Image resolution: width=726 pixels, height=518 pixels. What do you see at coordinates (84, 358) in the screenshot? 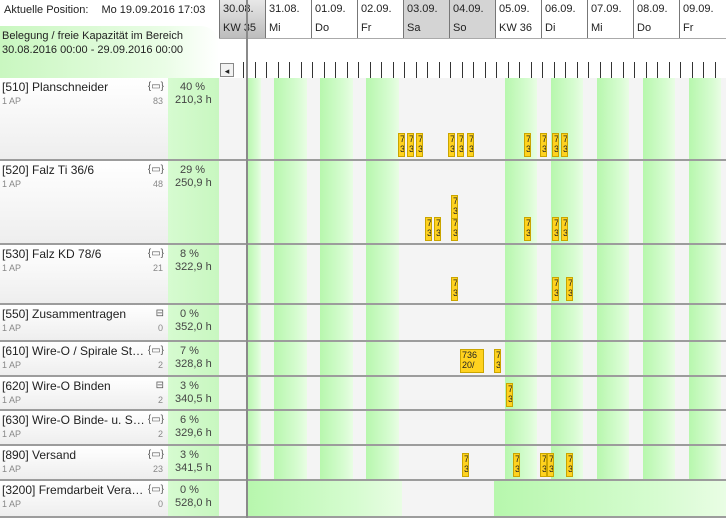
I see `resource-label: [610] Wire-O / Spirale Sta... {▭} 1 AP 2` at bounding box center [84, 358].